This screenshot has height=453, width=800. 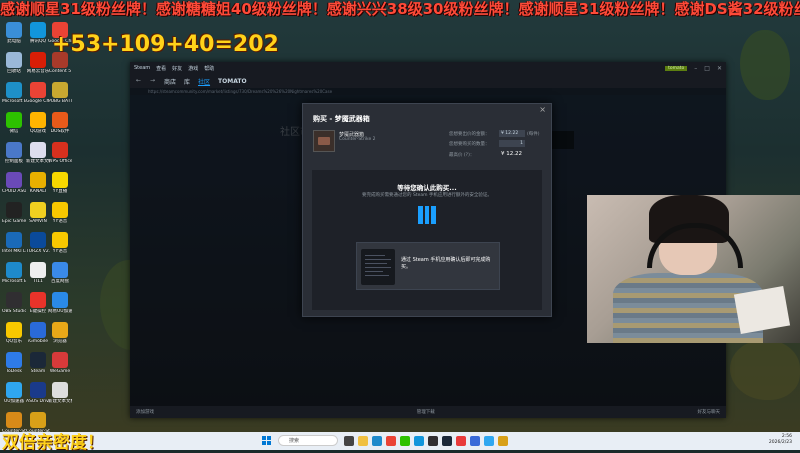 I want to click on desktop-icon: DOS软件, so click(x=60, y=123).